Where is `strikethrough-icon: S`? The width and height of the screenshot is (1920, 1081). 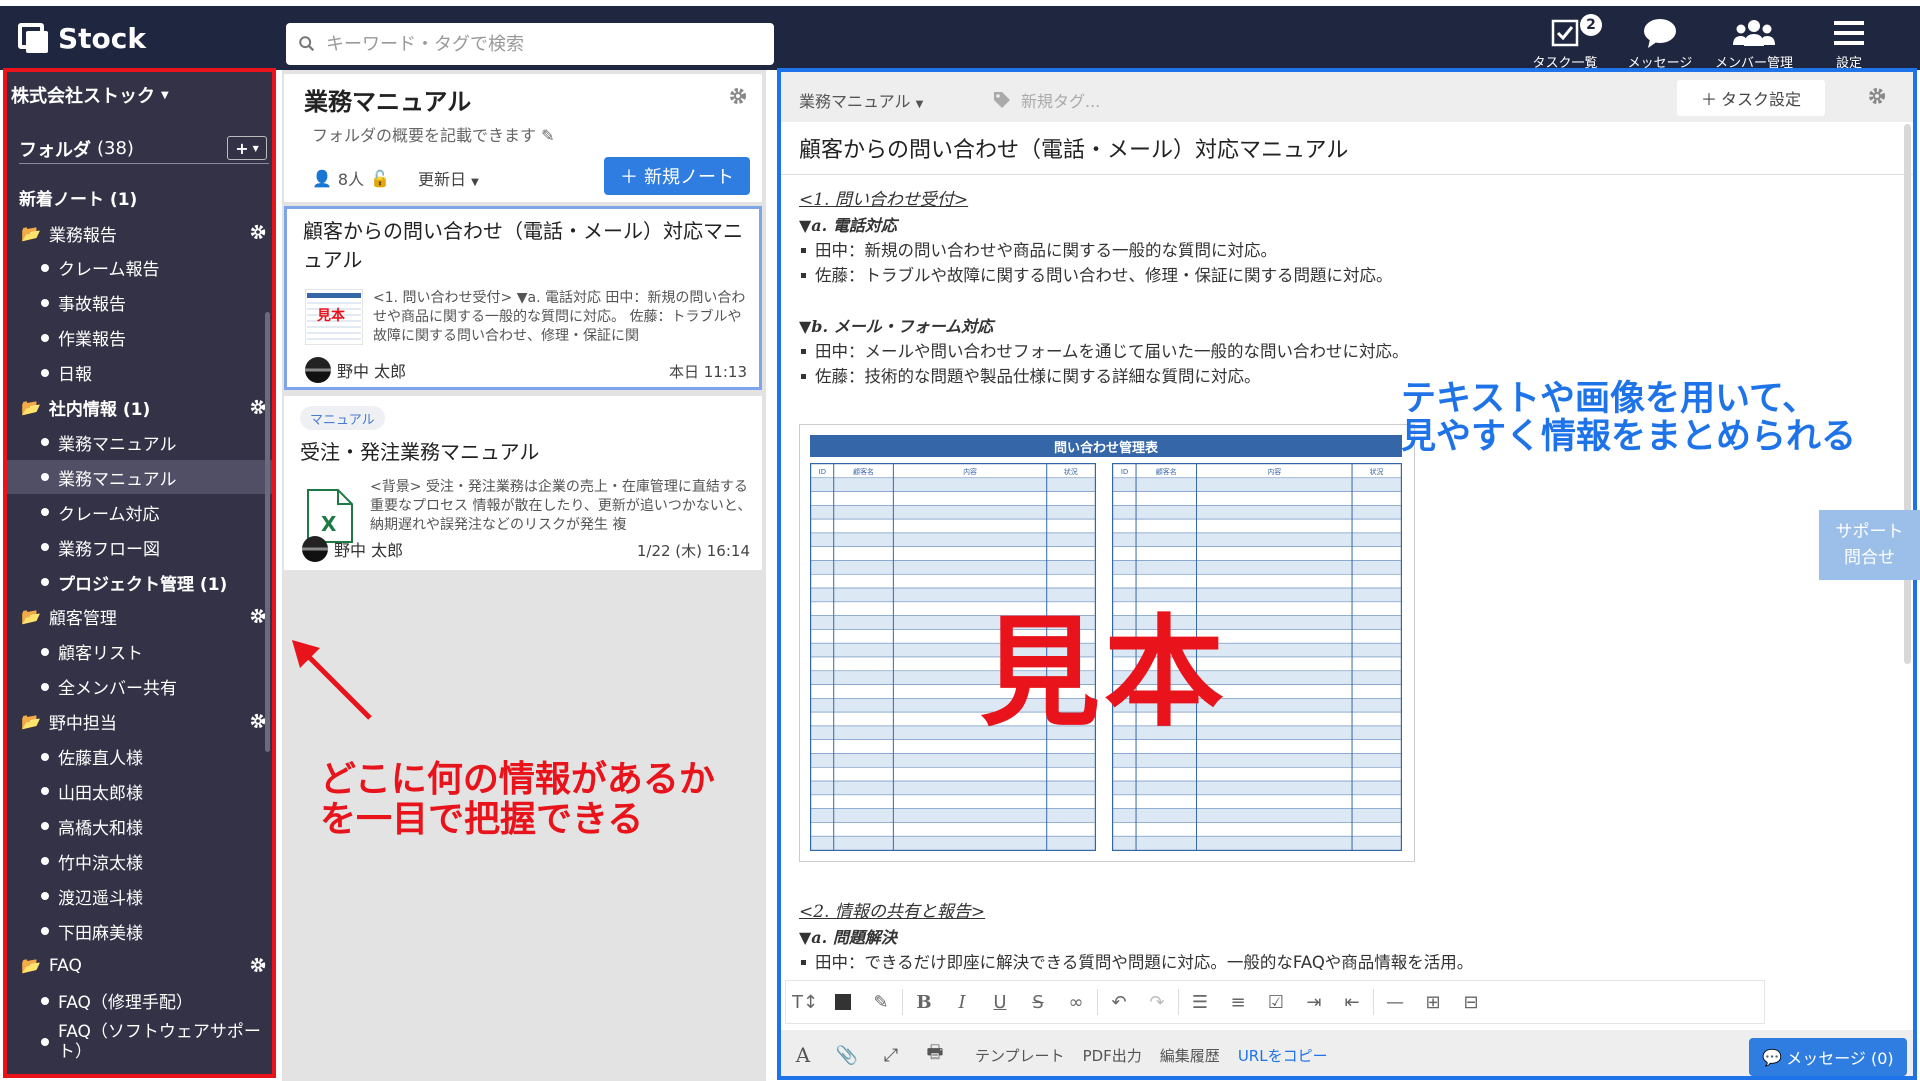
strikethrough-icon: S is located at coordinates (1038, 1002).